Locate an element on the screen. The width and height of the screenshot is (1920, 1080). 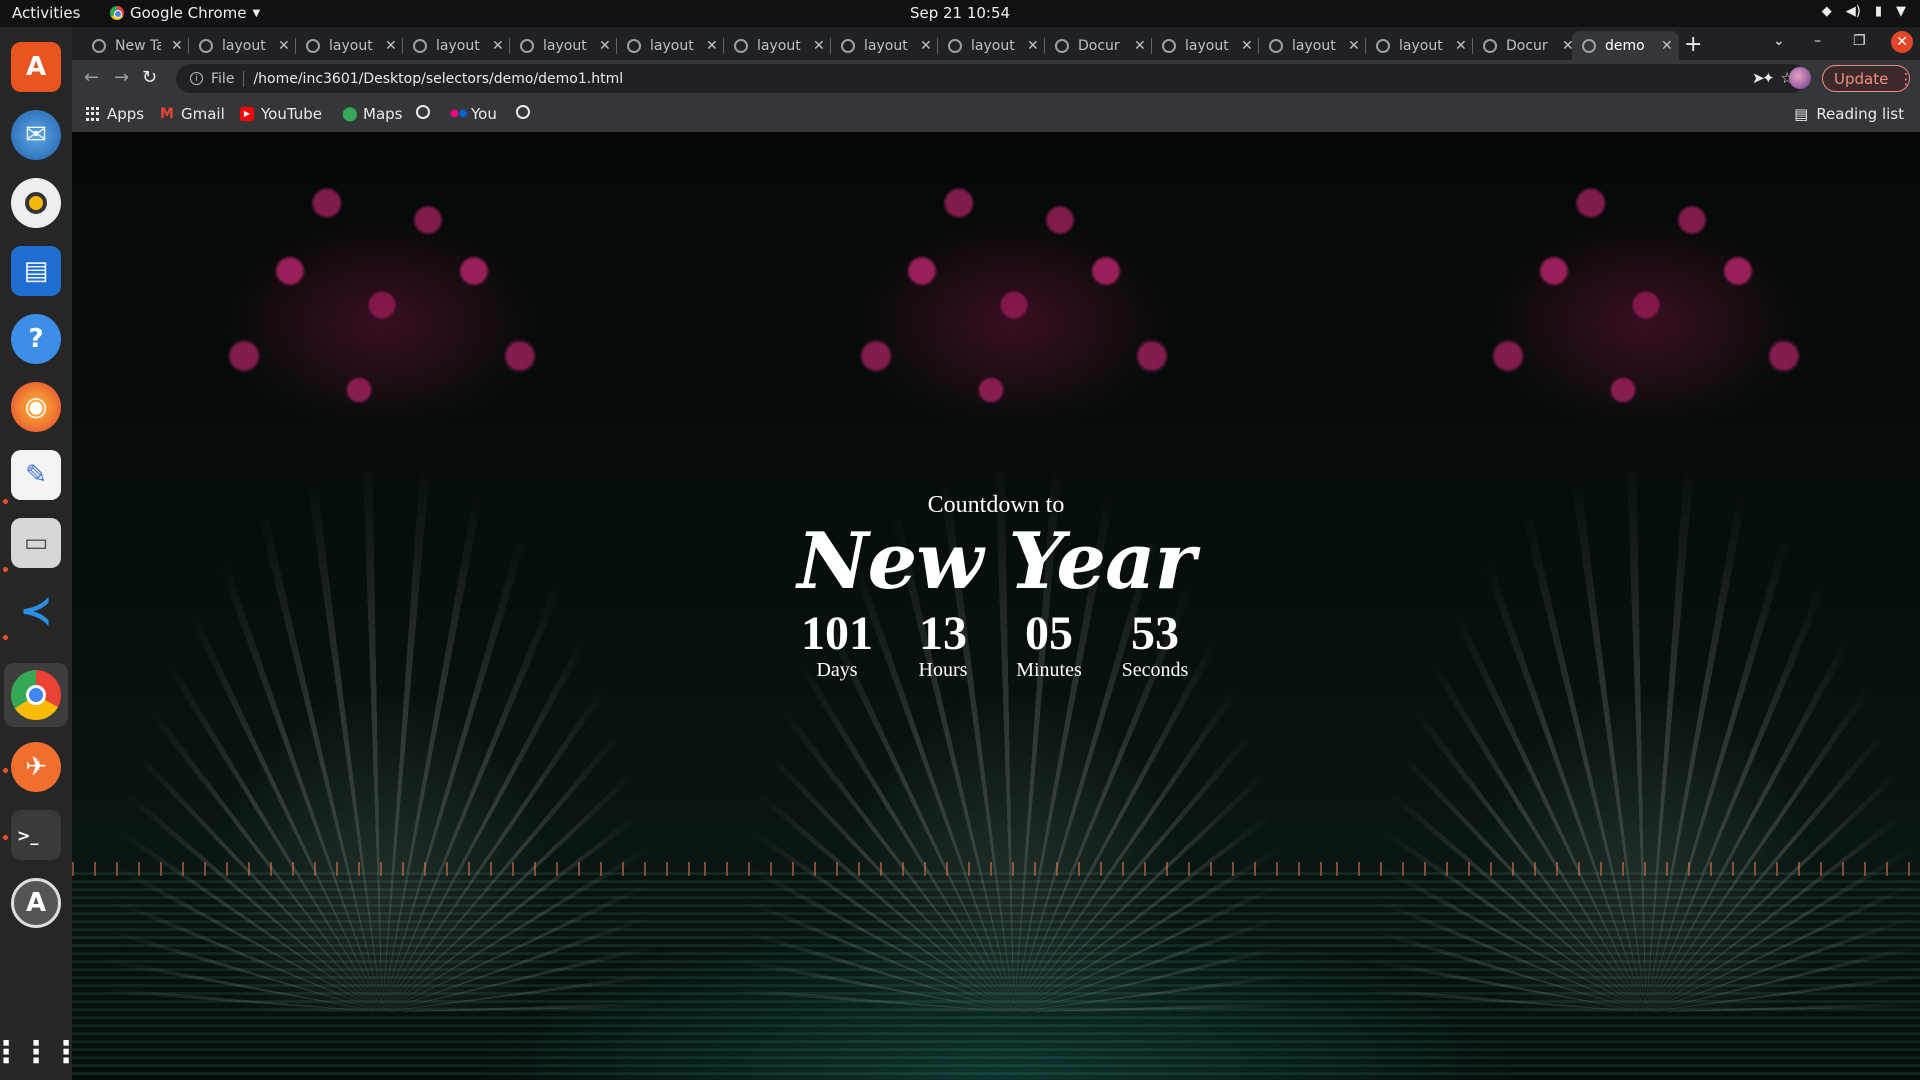
extensions-icon: ✦ is located at coordinates (1768, 78).